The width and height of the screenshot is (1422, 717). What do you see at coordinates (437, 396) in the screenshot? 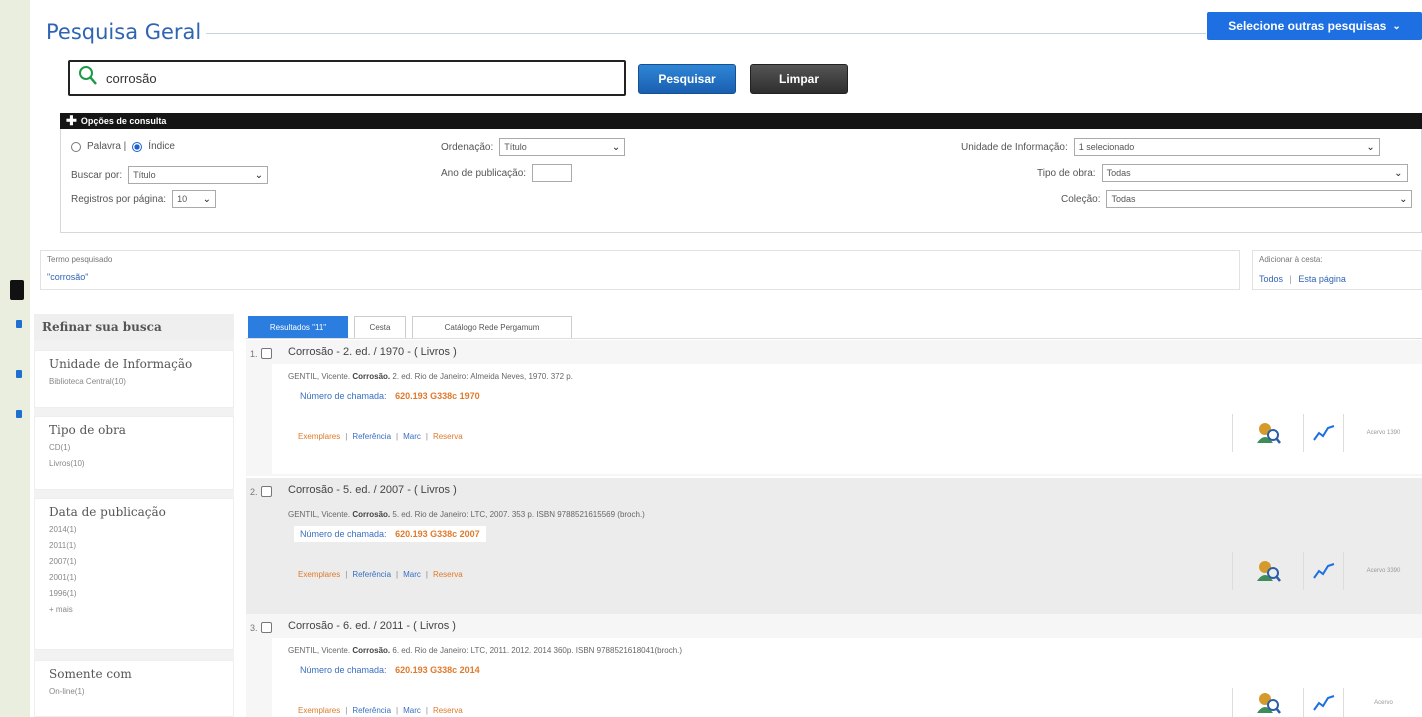
I see `call-number-code: 620.193 G338c 1970` at bounding box center [437, 396].